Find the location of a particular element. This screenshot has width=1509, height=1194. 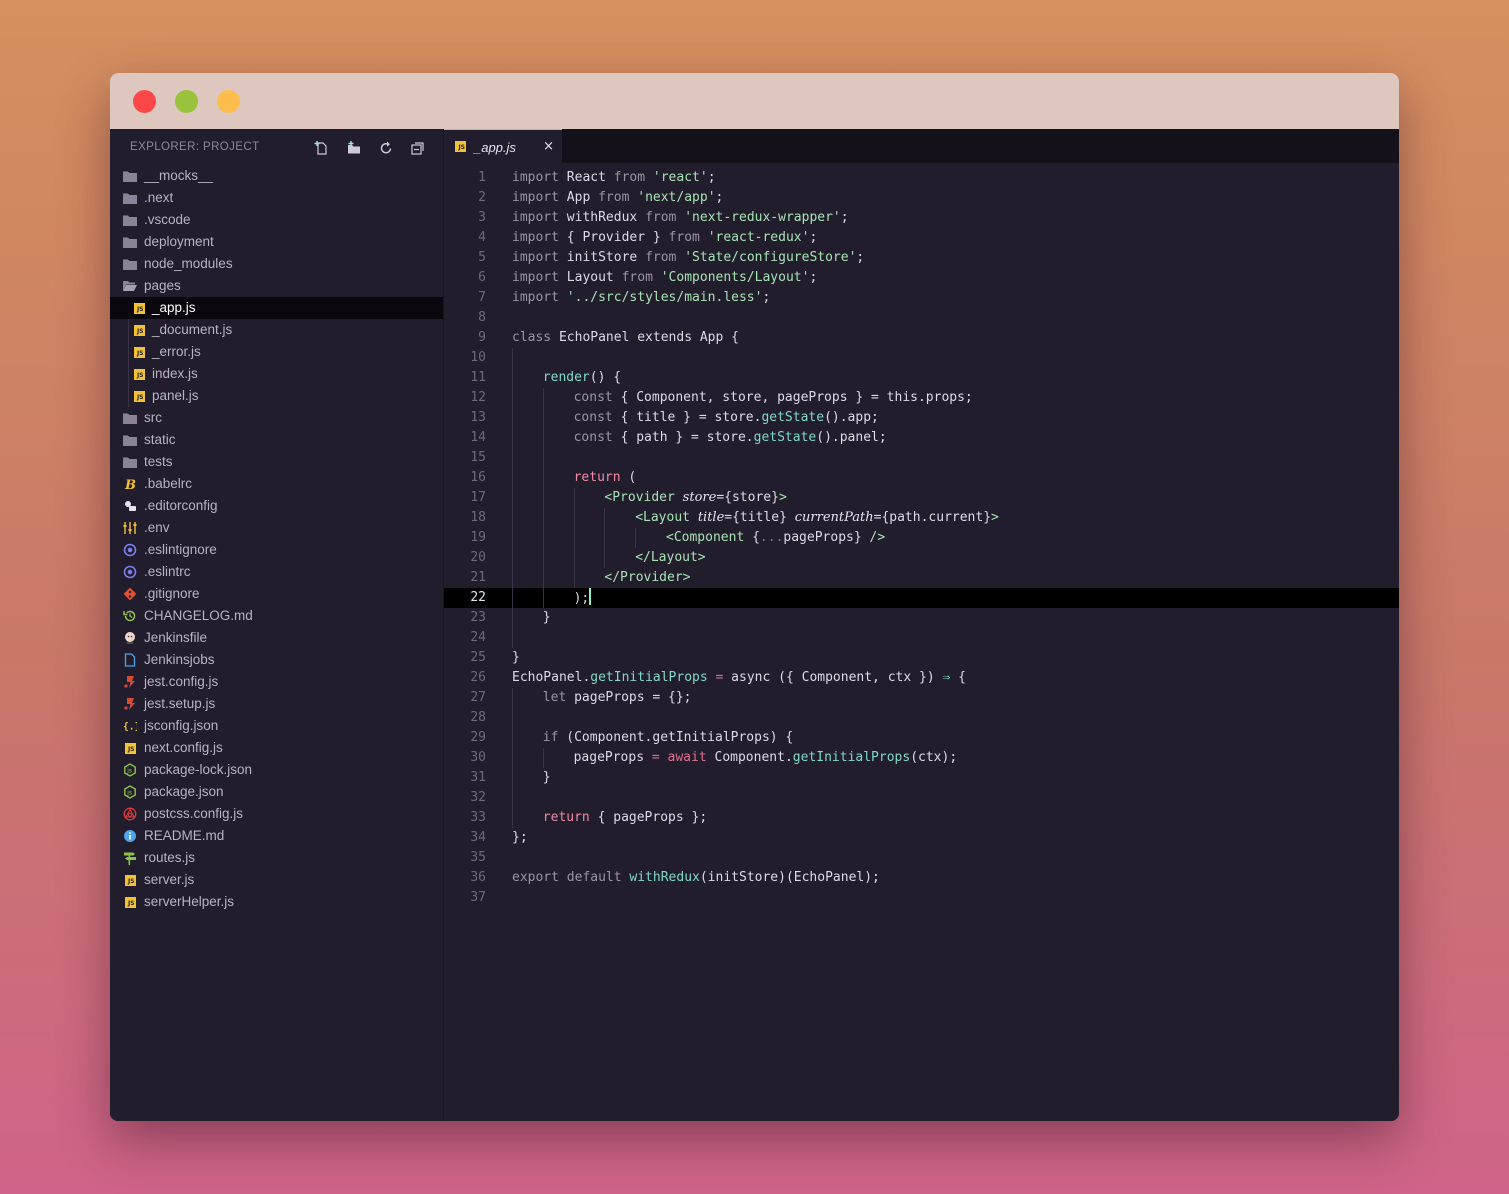

tree-item: JS index.js is located at coordinates (276, 374).